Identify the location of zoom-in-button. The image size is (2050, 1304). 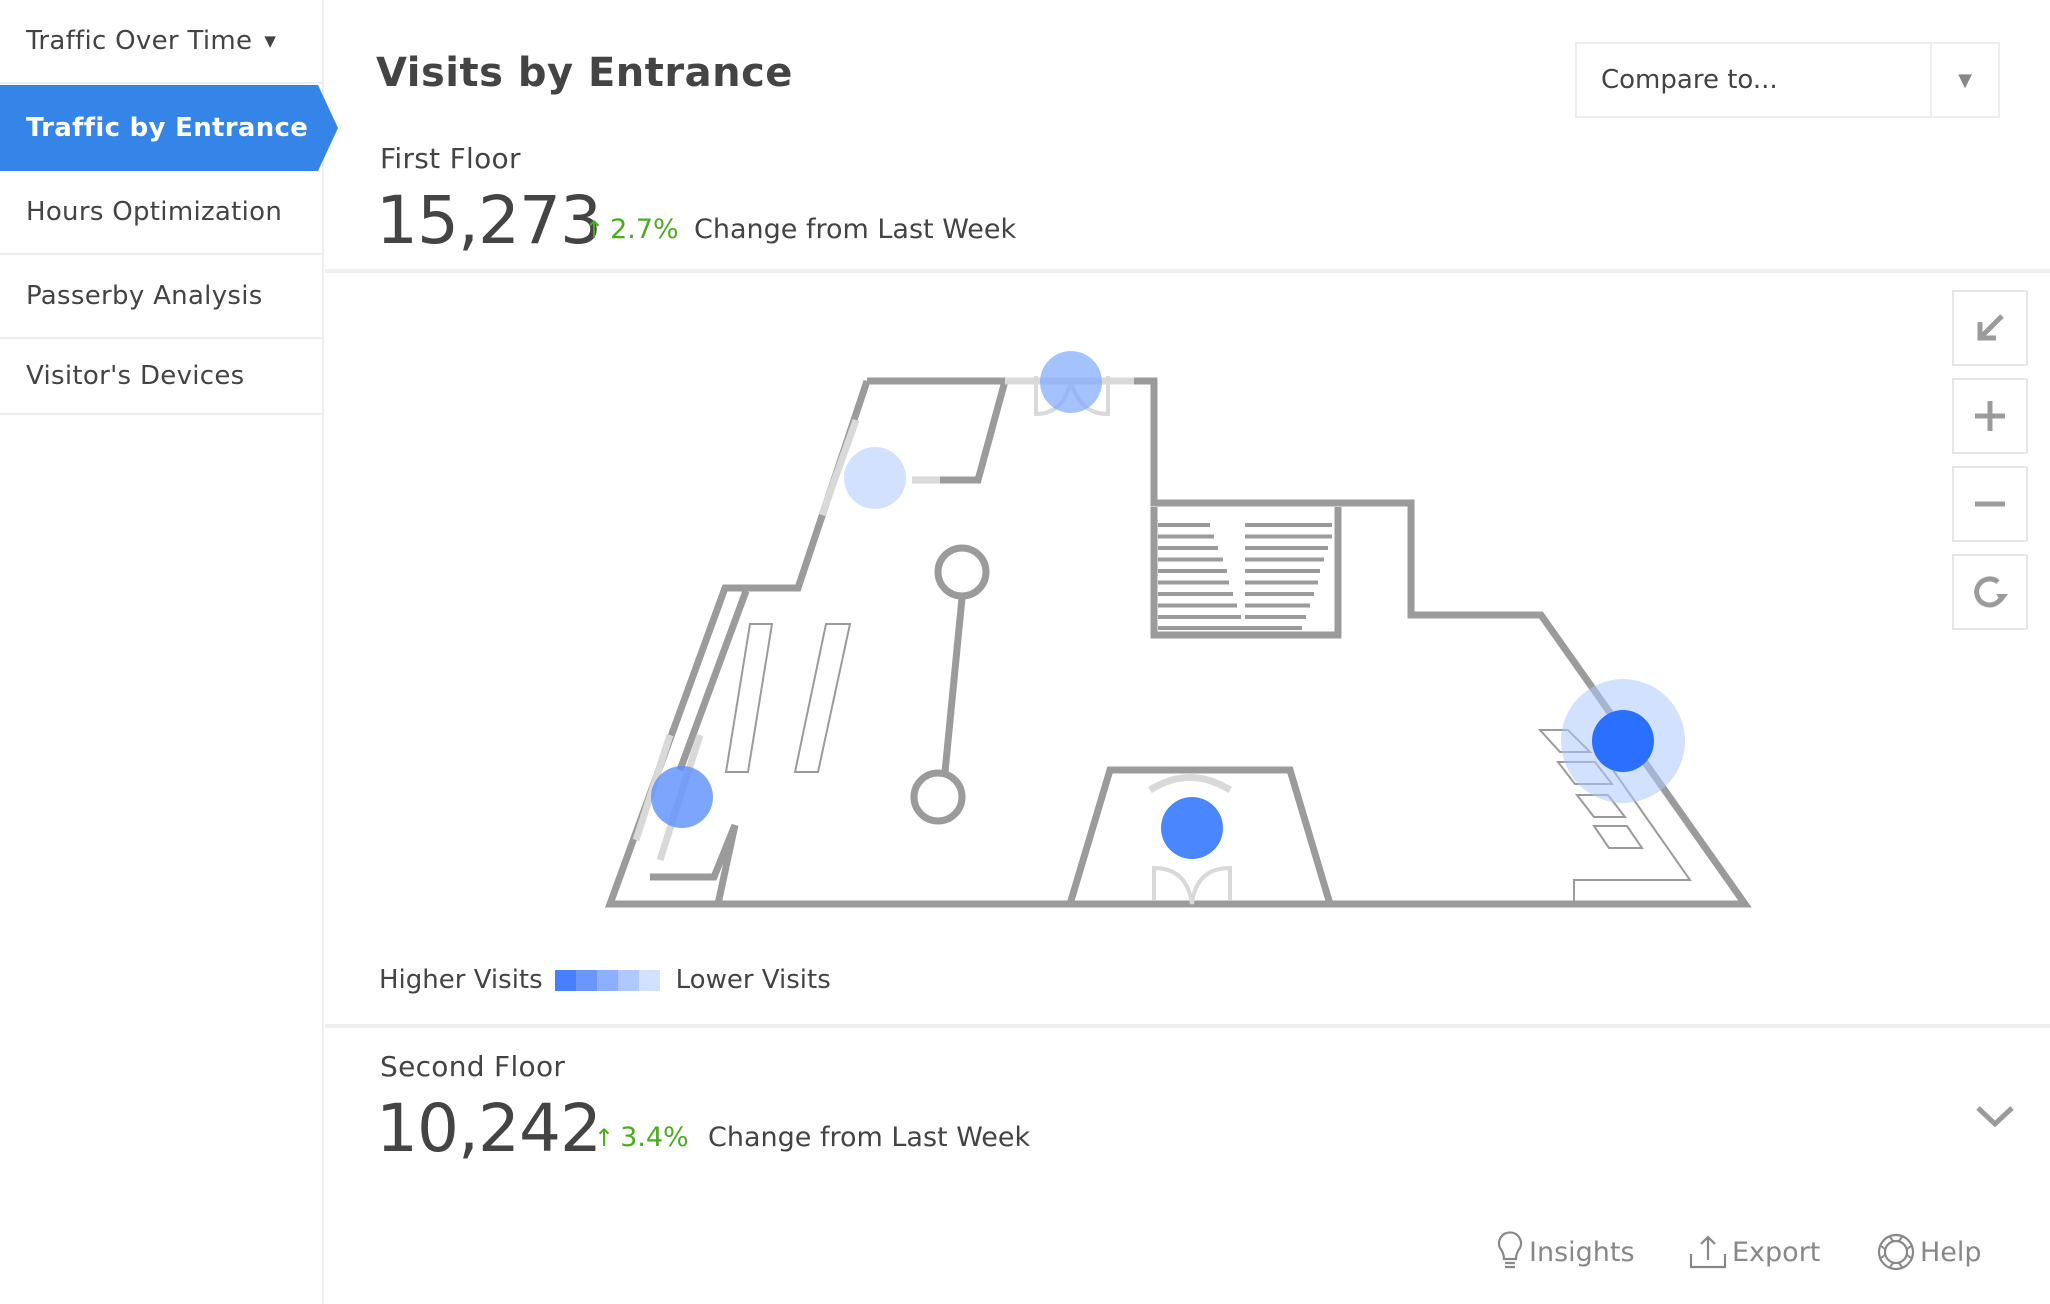
(1990, 416).